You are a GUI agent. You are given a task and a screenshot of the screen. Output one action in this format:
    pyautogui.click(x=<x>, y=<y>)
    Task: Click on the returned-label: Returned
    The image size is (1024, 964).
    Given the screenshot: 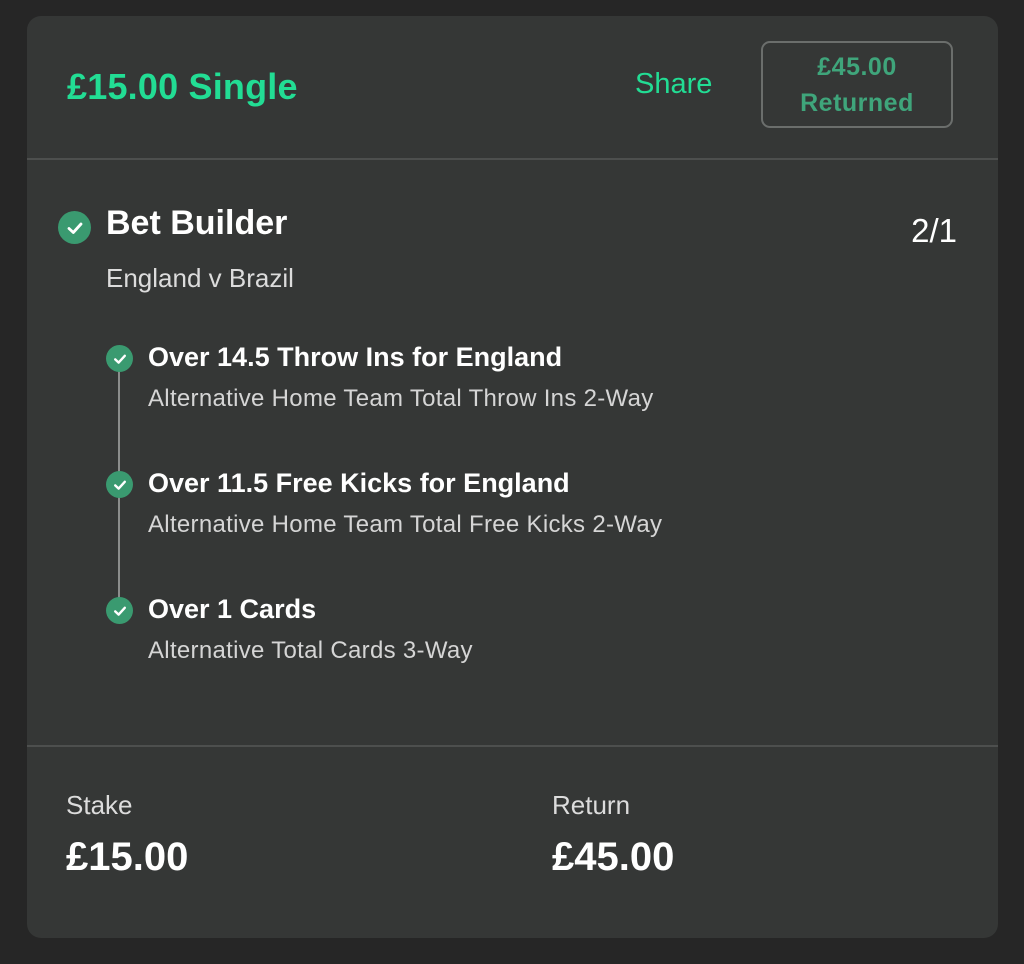 What is the action you would take?
    pyautogui.click(x=857, y=102)
    